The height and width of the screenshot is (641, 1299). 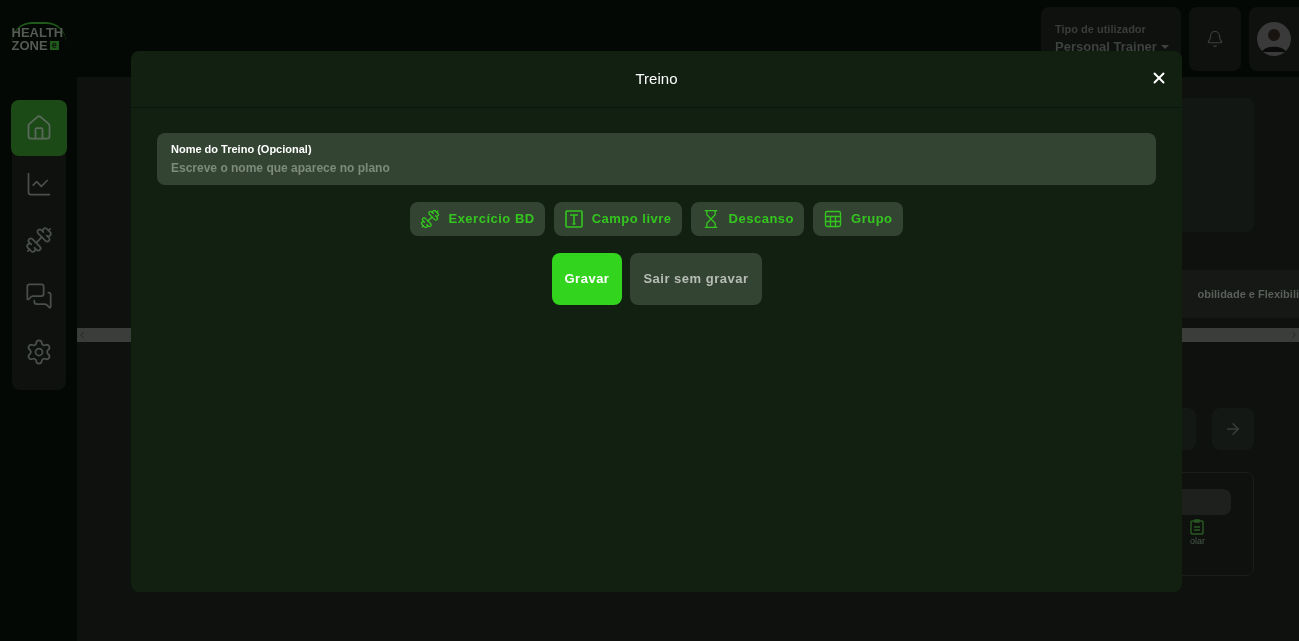 I want to click on arrow-right-icon, so click(x=1233, y=429).